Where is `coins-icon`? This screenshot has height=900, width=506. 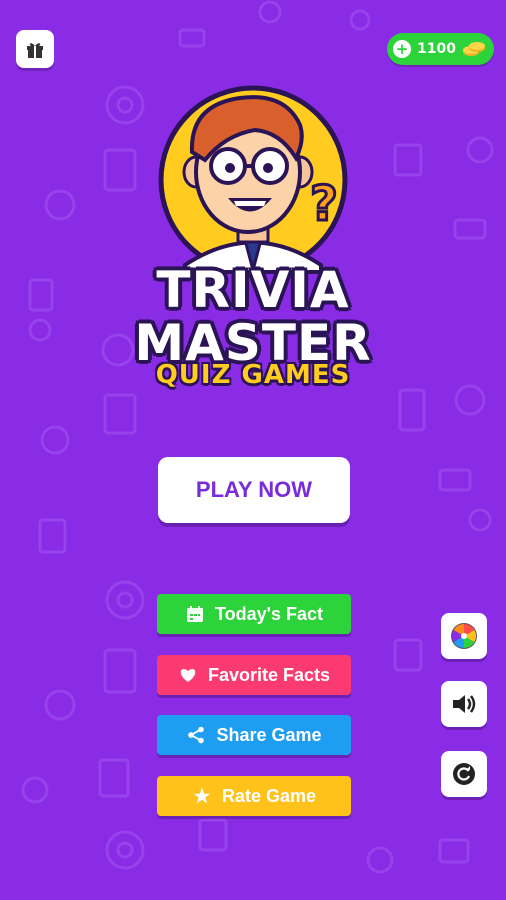 coins-icon is located at coordinates (474, 49).